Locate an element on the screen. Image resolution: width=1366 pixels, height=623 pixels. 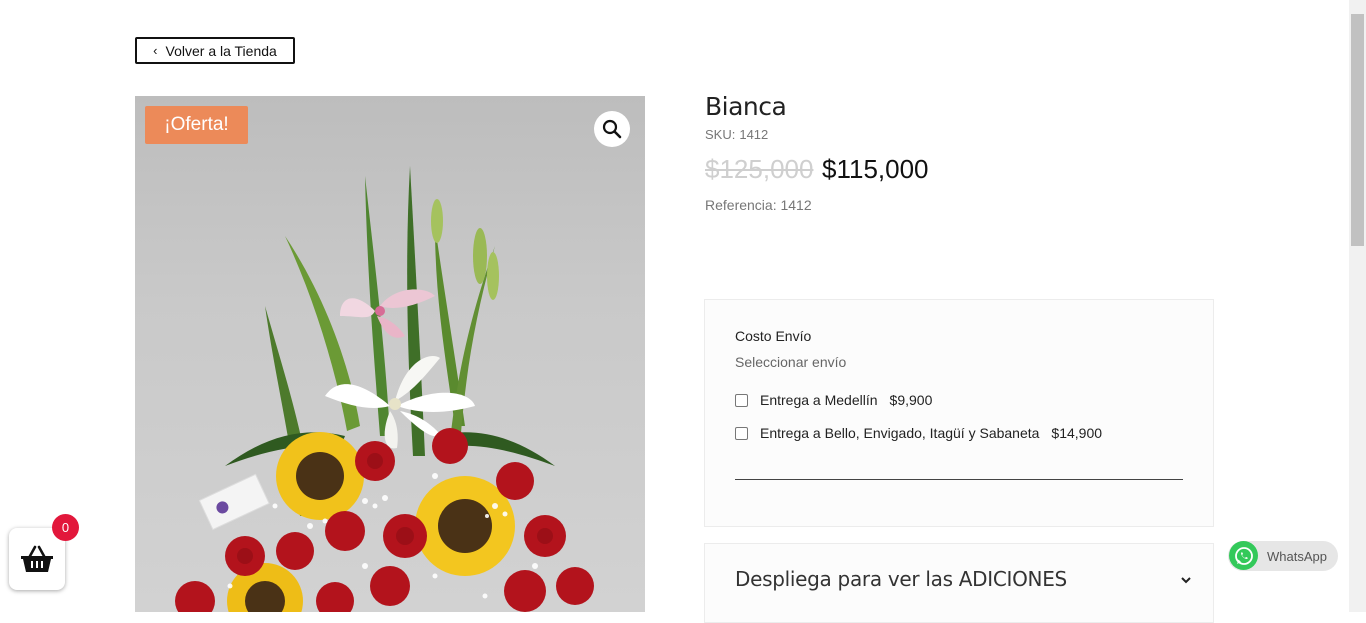
back-to-store-button: ‹ Volver a la Tienda is located at coordinates (215, 50).